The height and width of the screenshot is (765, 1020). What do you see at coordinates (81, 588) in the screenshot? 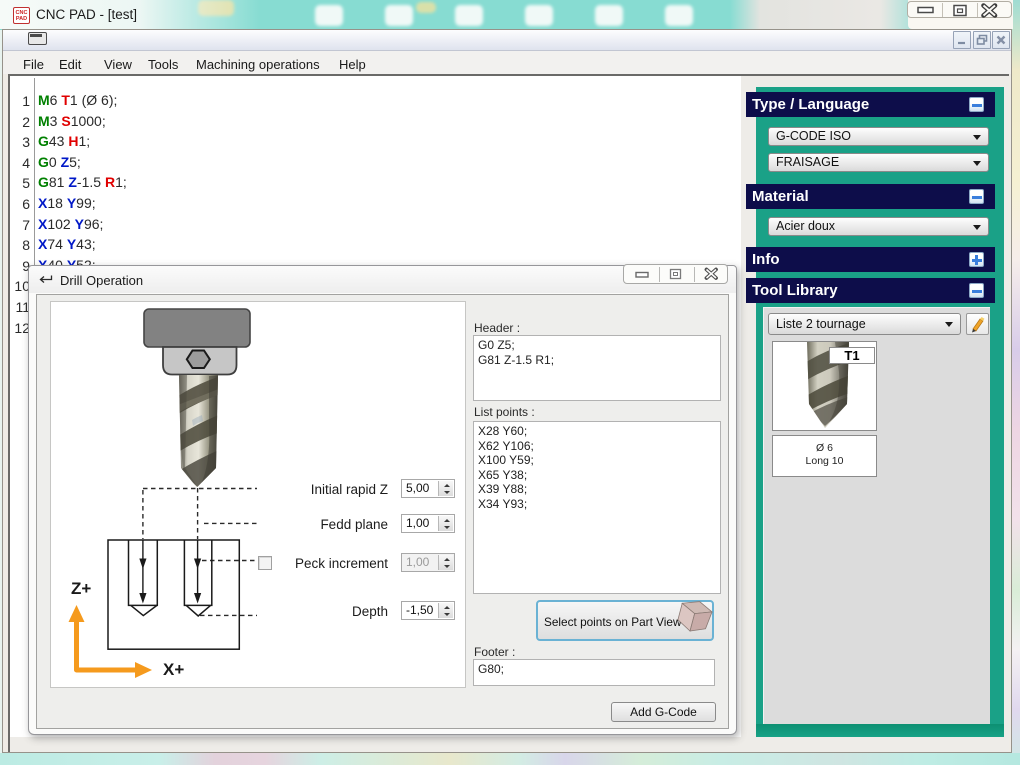
I see `svg-text: Z+` at bounding box center [81, 588].